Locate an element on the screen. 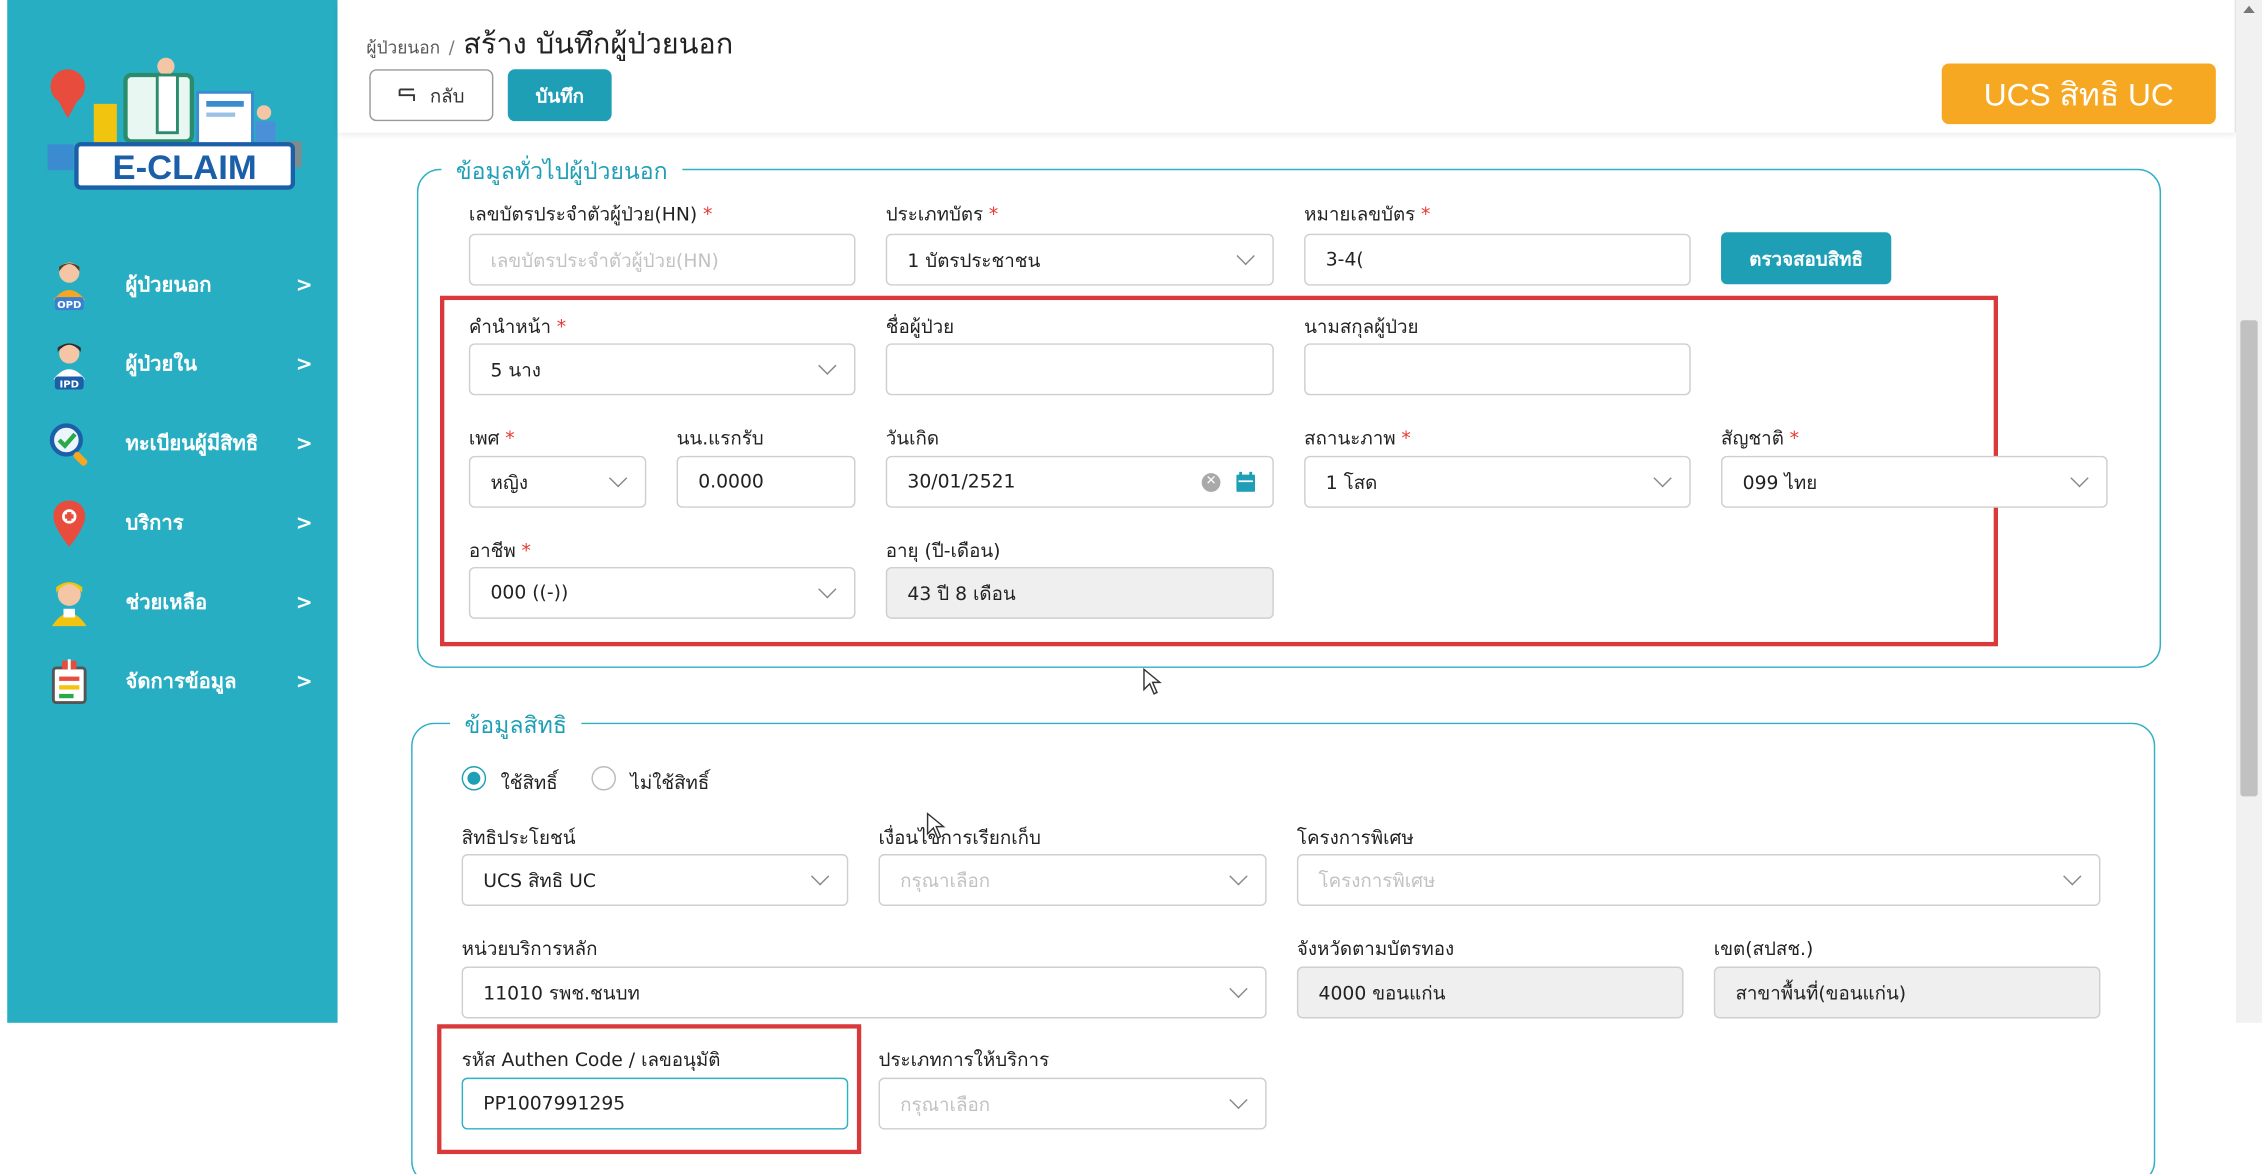 The width and height of the screenshot is (2262, 1174). registry-search-icon is located at coordinates (69, 442).